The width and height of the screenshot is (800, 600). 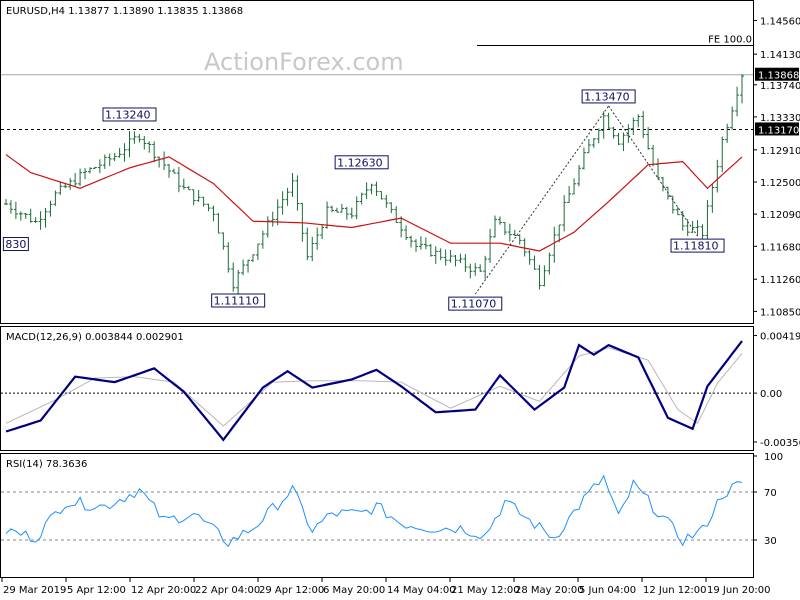 What do you see at coordinates (696, 246) in the screenshot?
I see `level-label: 1.11810` at bounding box center [696, 246].